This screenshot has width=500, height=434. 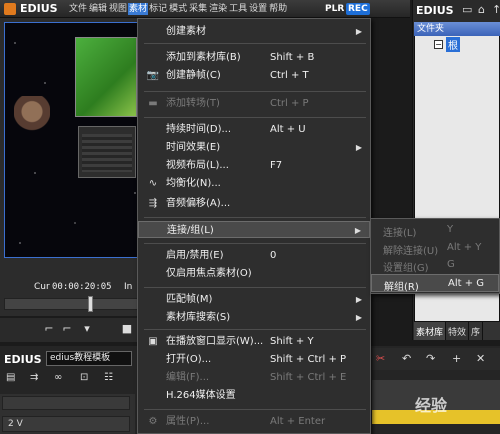 What do you see at coordinates (193, 75) in the screenshot?
I see `menu-item-label: 创建静帧(C)` at bounding box center [193, 75].